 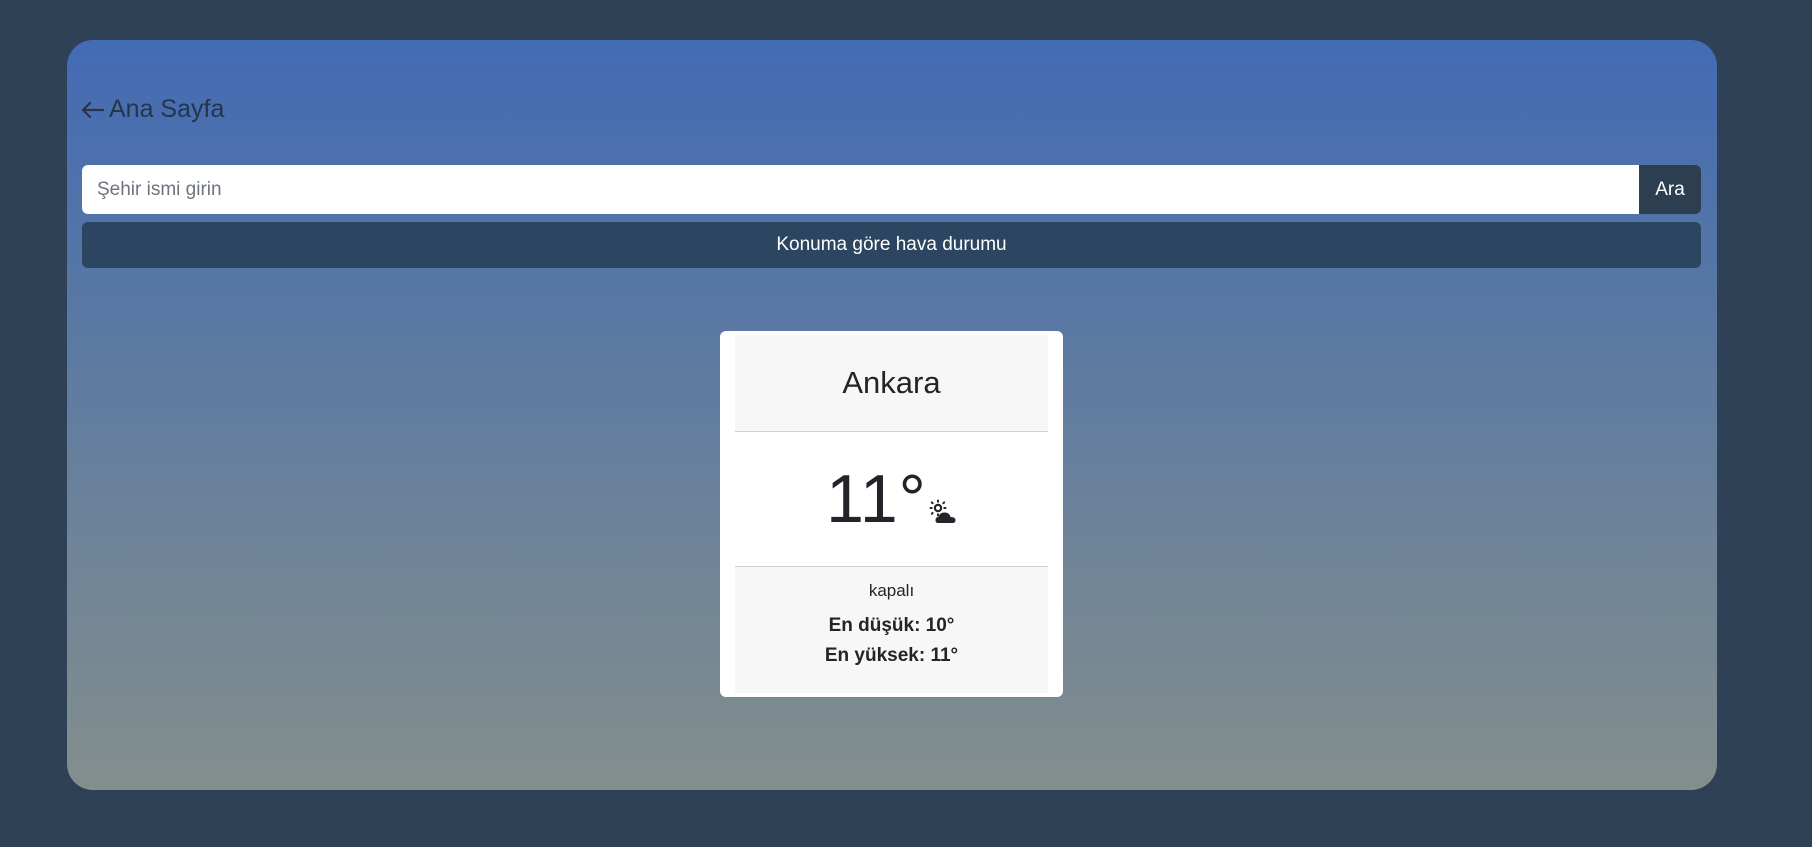 I want to click on weather-card-body: 11°, so click(x=891, y=499).